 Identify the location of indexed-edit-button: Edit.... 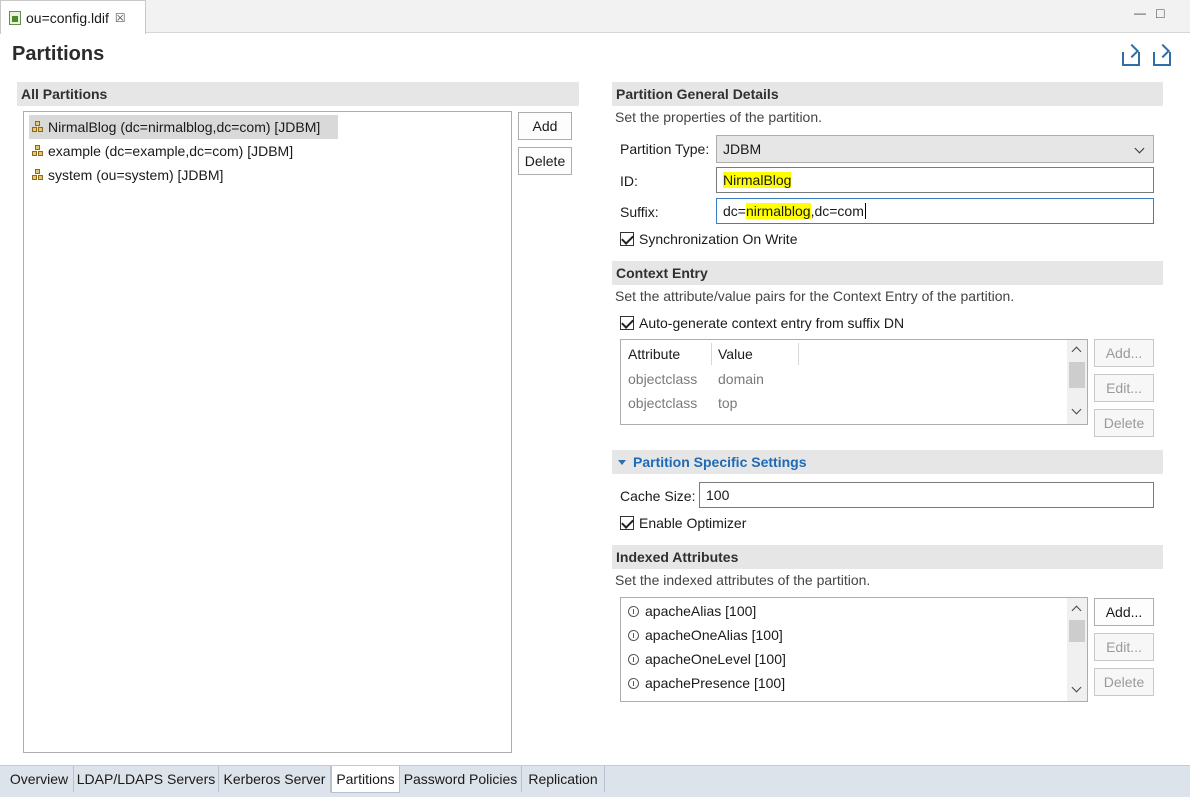
(1124, 647).